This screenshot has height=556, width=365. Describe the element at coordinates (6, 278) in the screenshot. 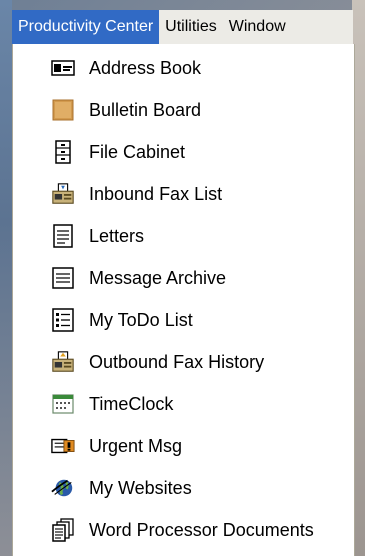

I see `desktop-background-left` at that location.